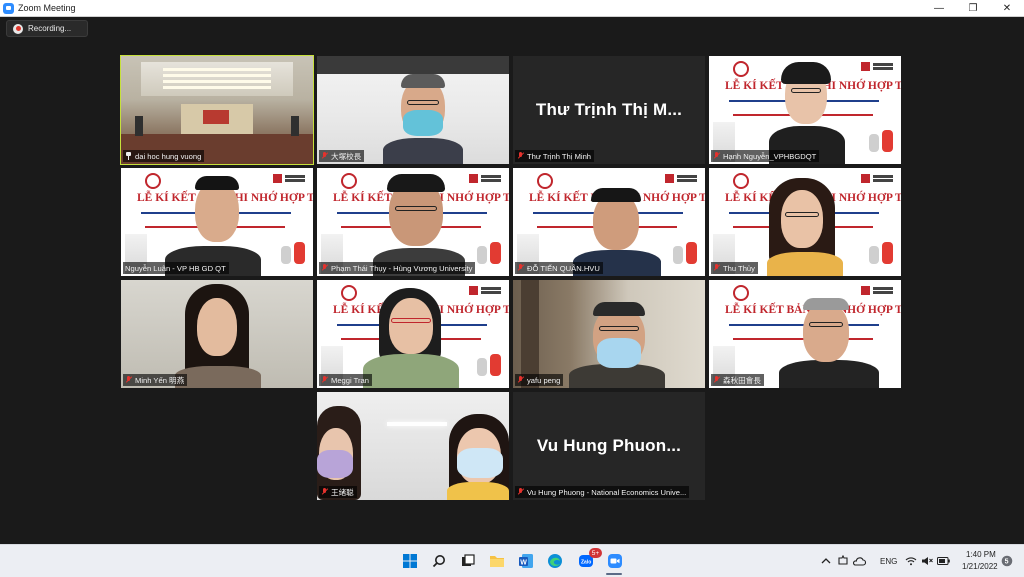  I want to click on video-tile-yafu-peng: yafu peng, so click(609, 334).